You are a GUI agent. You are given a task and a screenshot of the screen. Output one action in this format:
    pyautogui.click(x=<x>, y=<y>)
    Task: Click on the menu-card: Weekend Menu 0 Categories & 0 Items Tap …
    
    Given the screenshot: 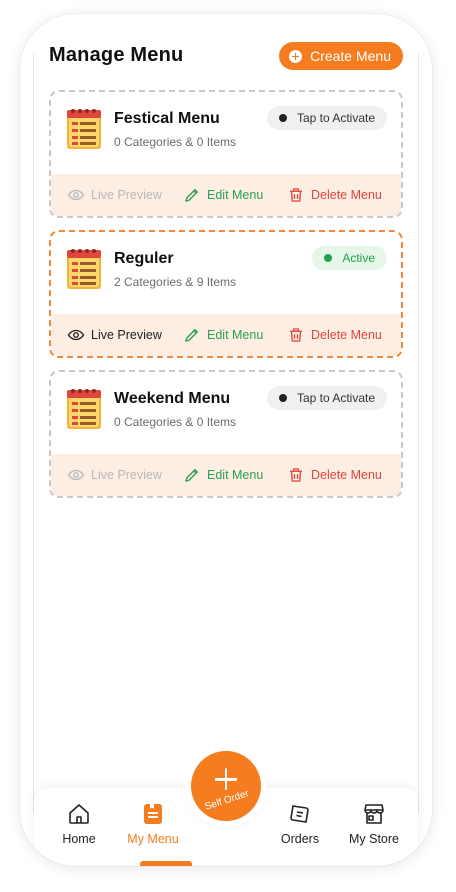 What is the action you would take?
    pyautogui.click(x=226, y=434)
    